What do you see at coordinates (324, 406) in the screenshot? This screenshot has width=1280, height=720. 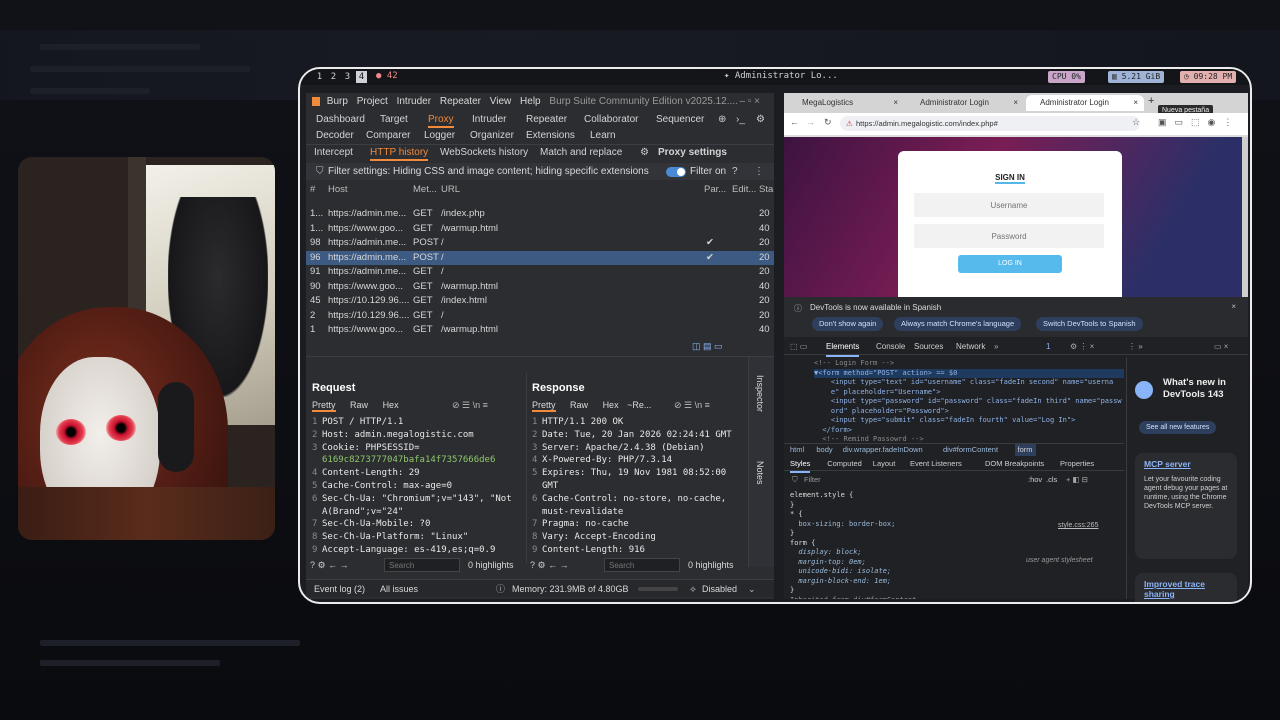 I see `request-mode-pretty: Pretty` at bounding box center [324, 406].